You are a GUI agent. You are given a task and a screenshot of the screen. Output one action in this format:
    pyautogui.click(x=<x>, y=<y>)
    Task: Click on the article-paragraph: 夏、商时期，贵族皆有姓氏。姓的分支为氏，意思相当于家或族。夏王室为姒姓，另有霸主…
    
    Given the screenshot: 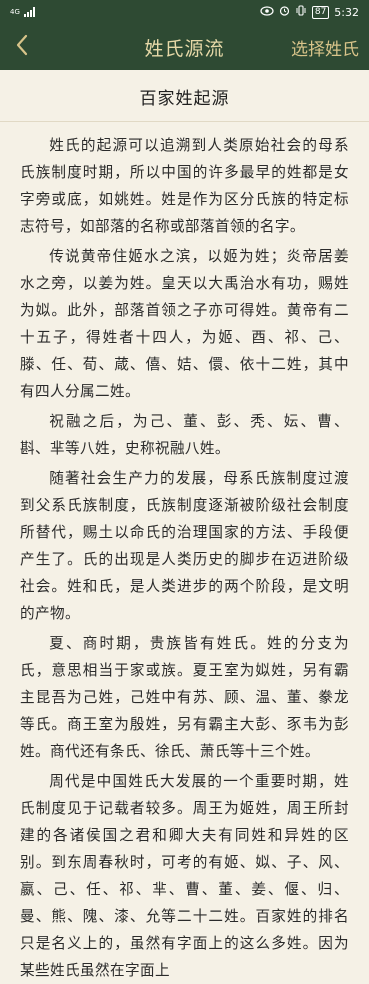 What is the action you would take?
    pyautogui.click(x=184, y=697)
    